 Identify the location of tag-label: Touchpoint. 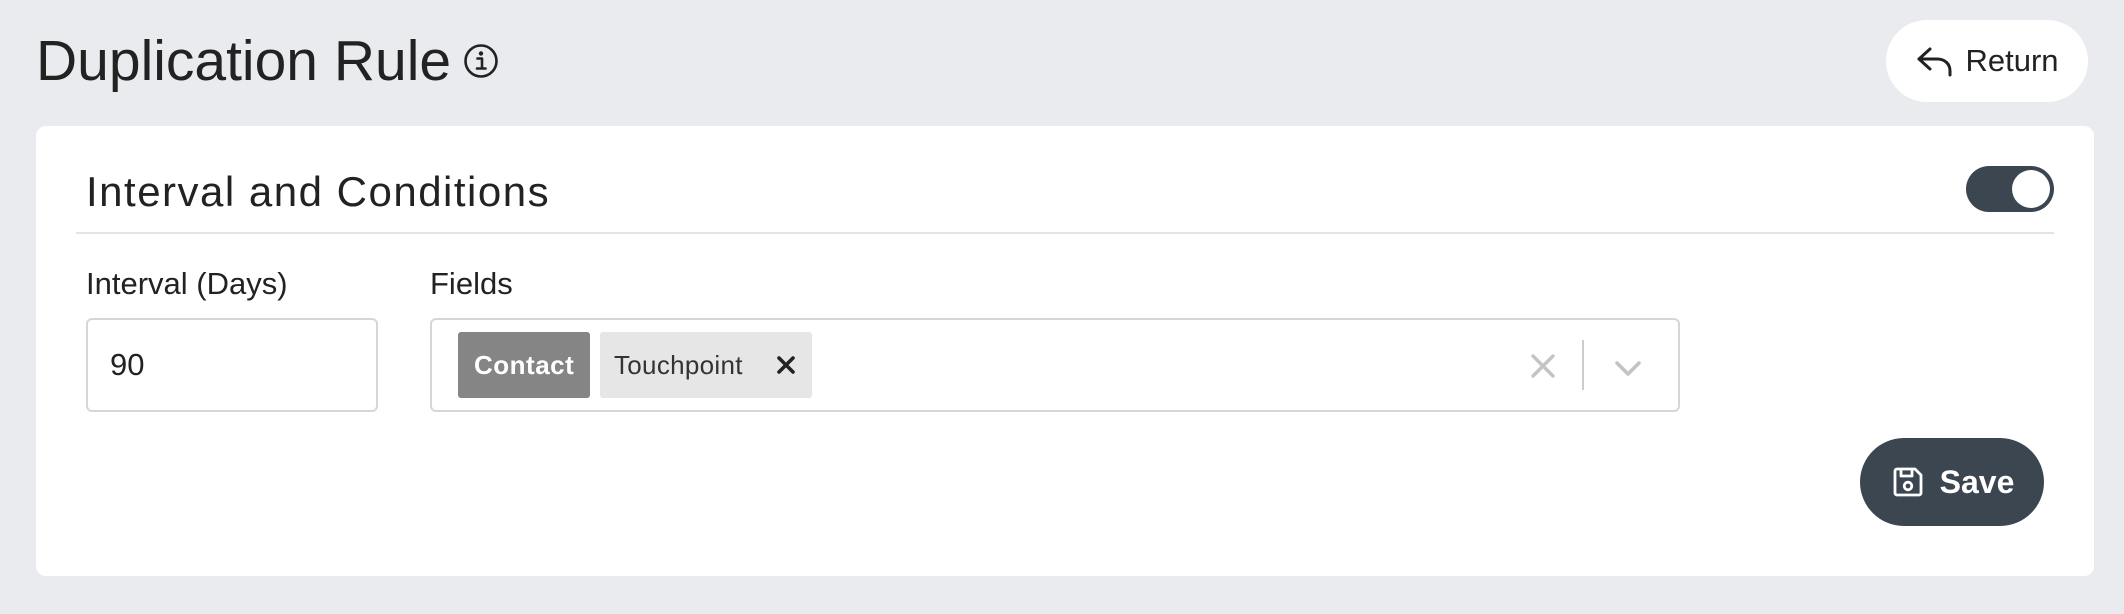
(678, 364).